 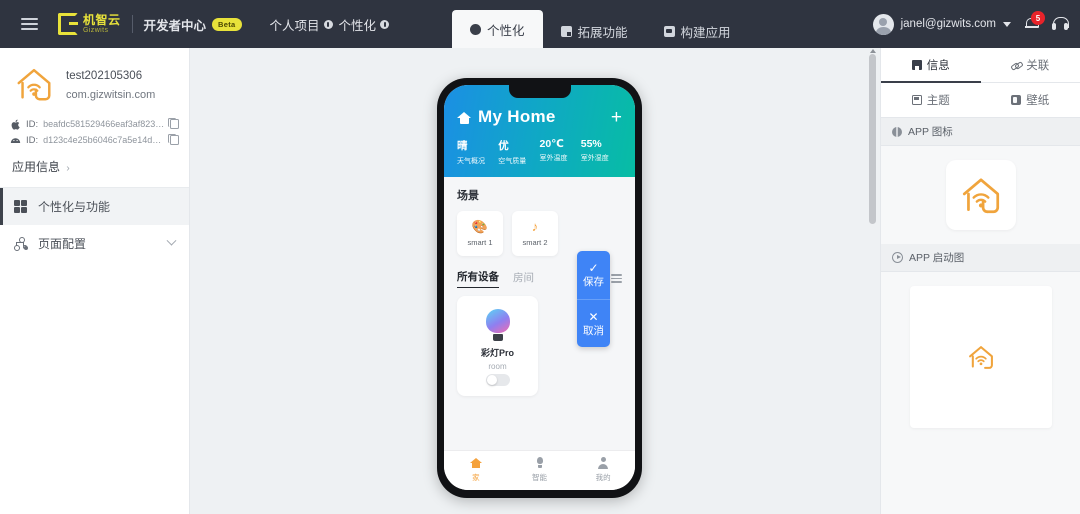 I want to click on tab-label: 壁纸, so click(x=1038, y=101).